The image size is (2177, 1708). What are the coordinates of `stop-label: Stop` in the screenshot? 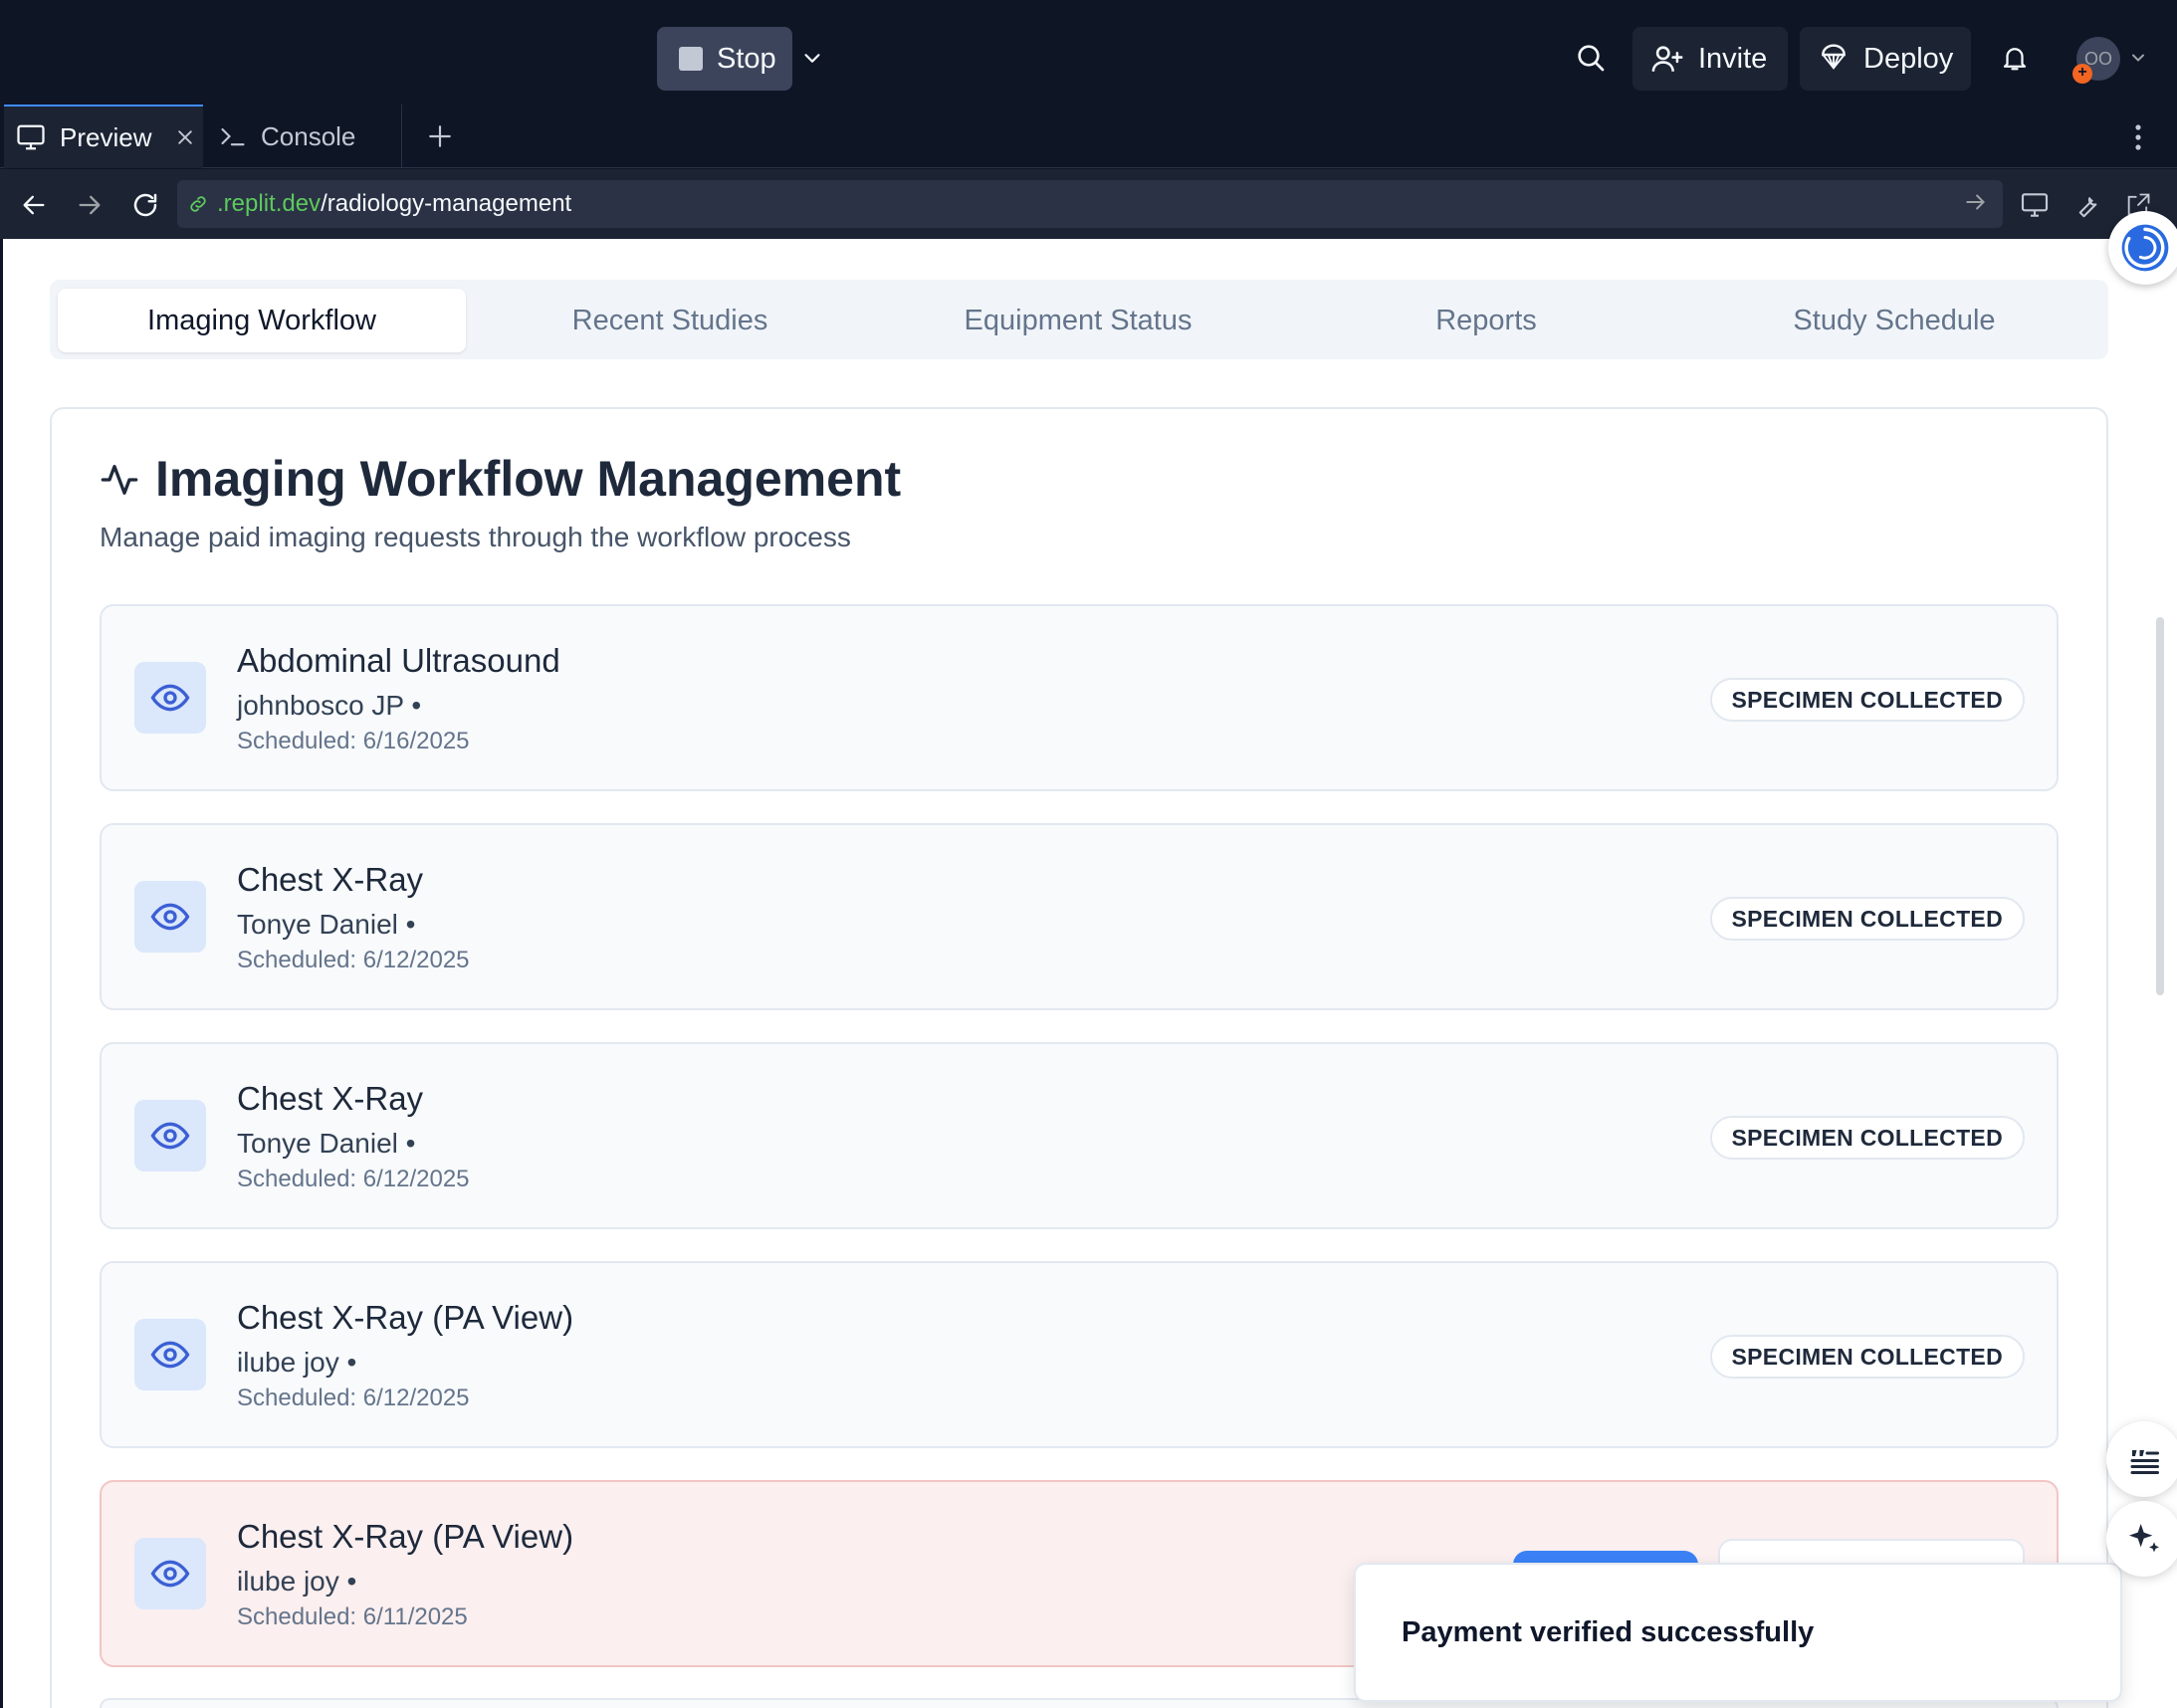 It's located at (746, 59).